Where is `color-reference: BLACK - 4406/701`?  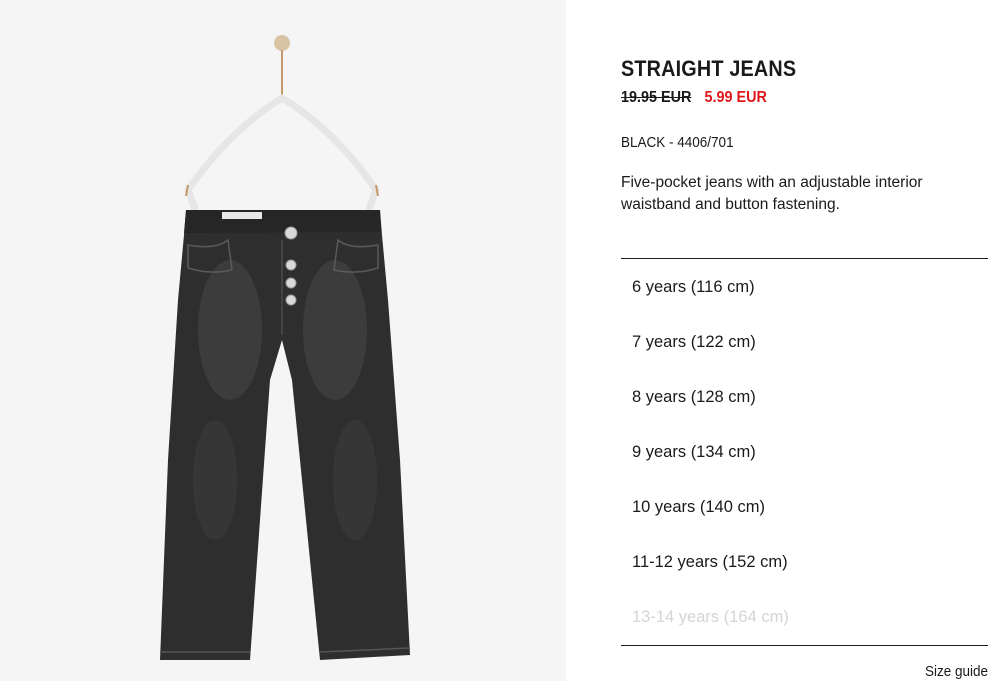
color-reference: BLACK - 4406/701 is located at coordinates (677, 142).